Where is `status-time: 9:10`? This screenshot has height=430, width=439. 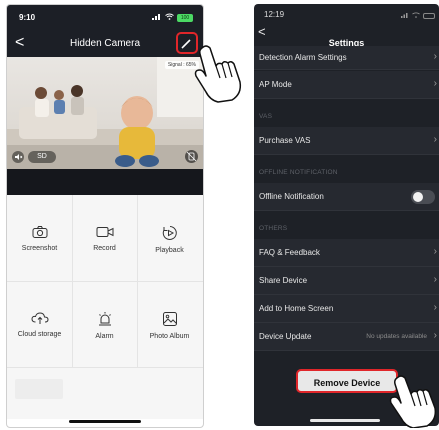
status-time: 9:10 is located at coordinates (27, 17).